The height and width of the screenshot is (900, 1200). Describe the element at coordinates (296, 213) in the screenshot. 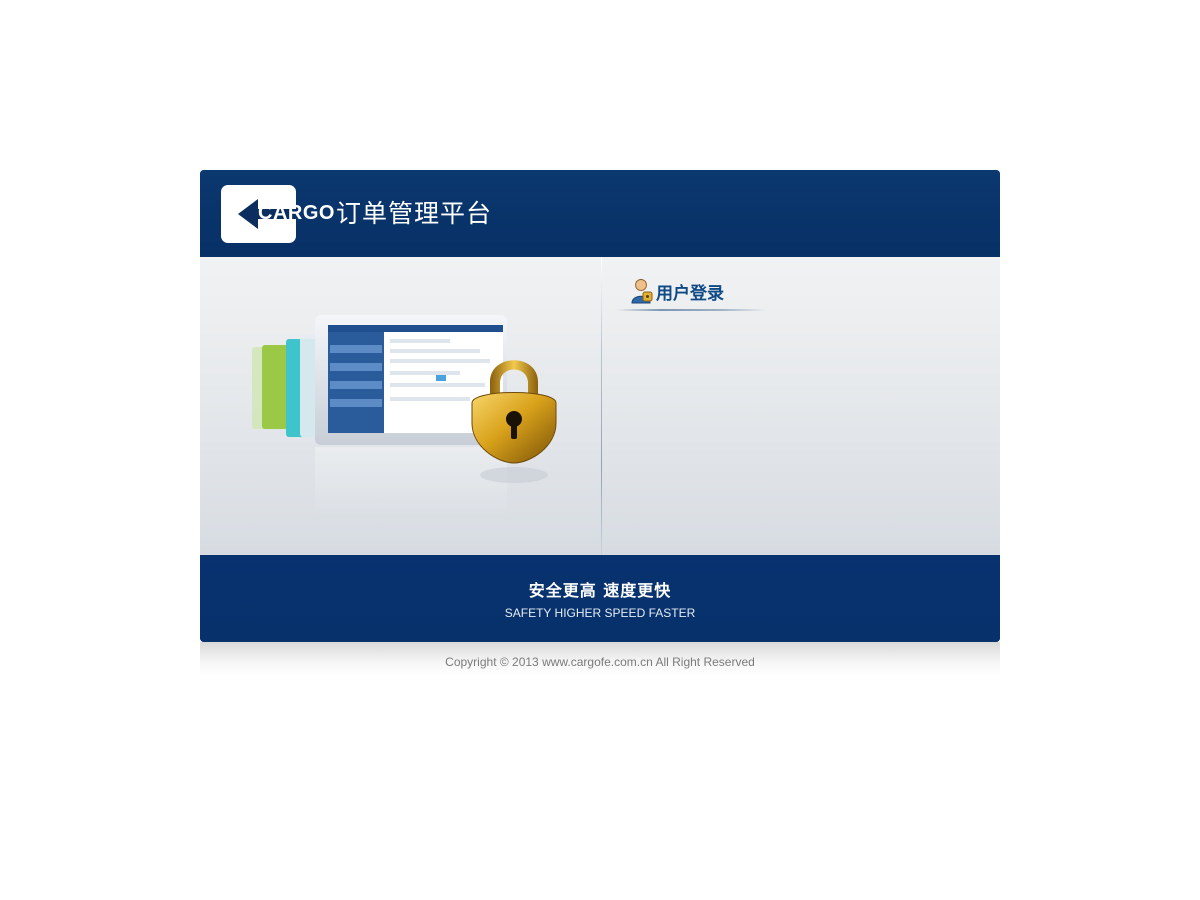

I see `logo-text: CARGO` at that location.